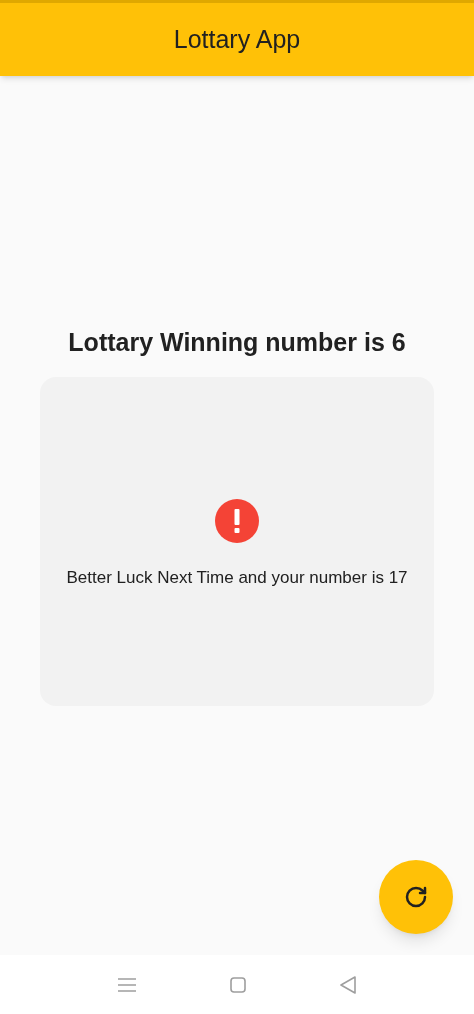 The image size is (474, 1014). Describe the element at coordinates (237, 521) in the screenshot. I see `error-icon` at that location.